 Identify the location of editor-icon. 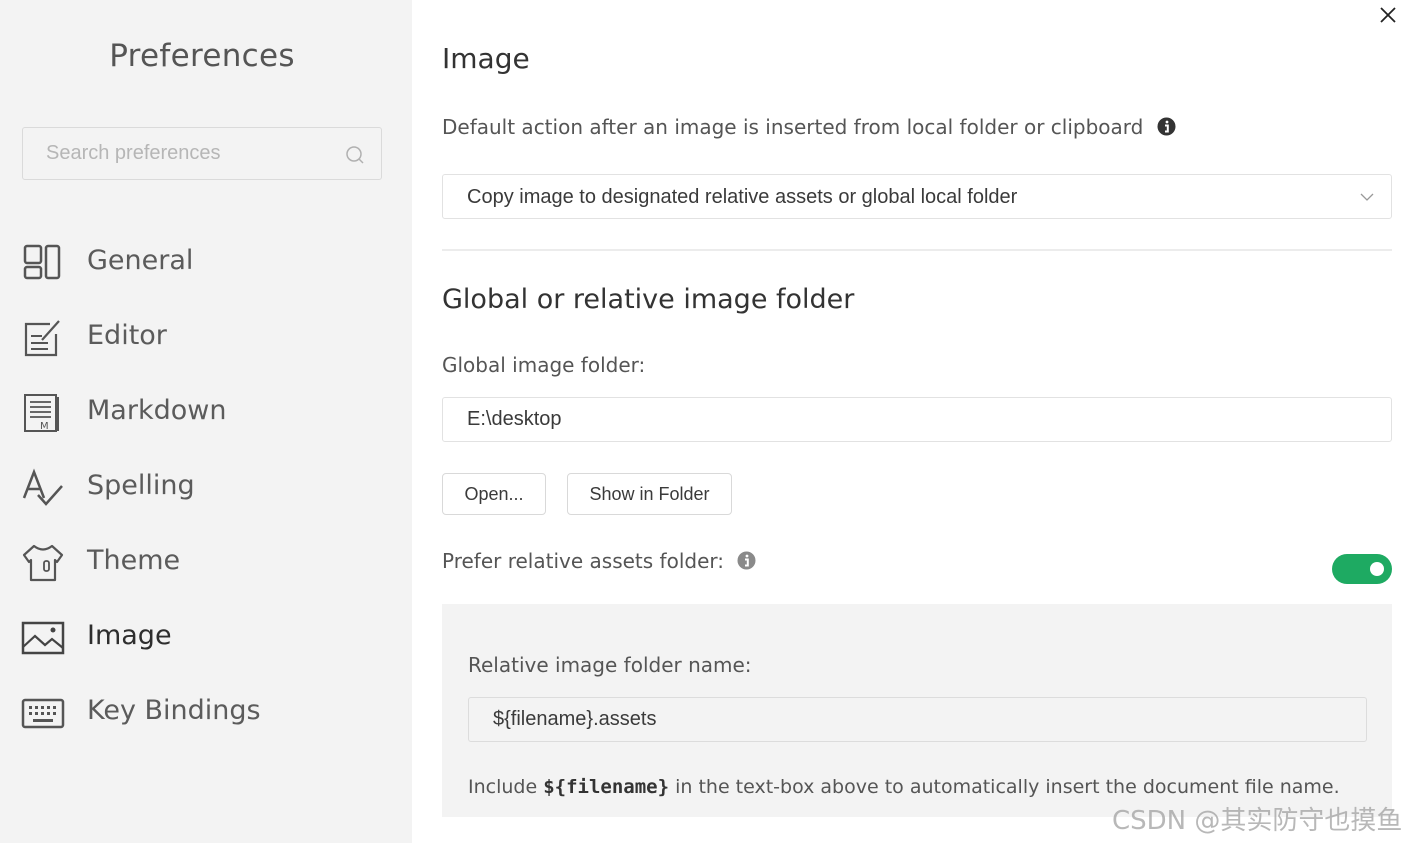
(42, 338).